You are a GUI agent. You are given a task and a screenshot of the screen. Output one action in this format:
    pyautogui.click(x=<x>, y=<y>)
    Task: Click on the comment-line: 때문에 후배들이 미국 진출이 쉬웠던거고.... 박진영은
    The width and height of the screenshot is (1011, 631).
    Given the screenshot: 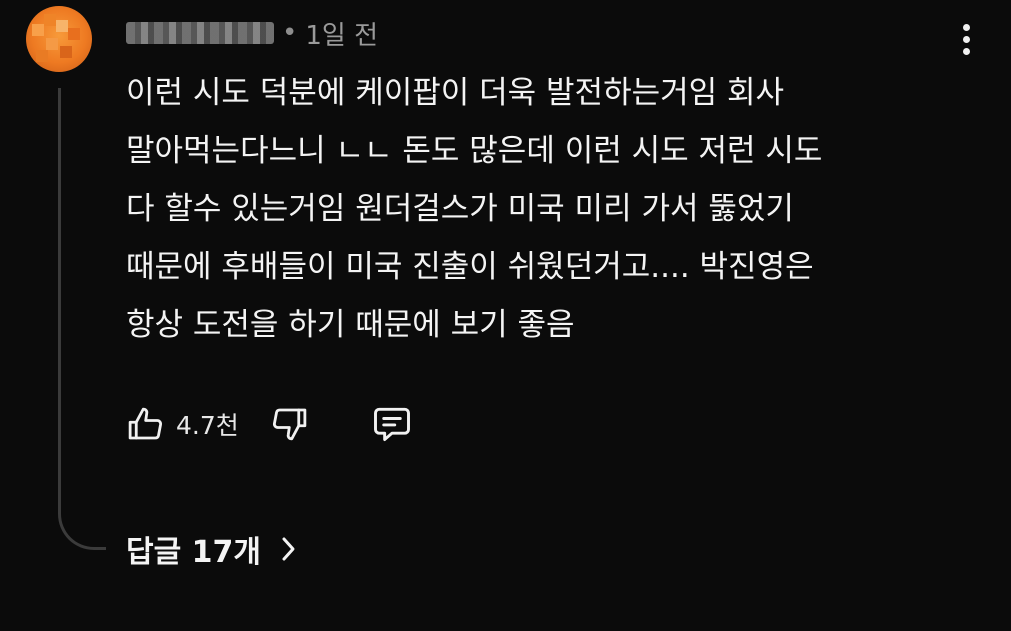 What is the action you would take?
    pyautogui.click(x=470, y=267)
    